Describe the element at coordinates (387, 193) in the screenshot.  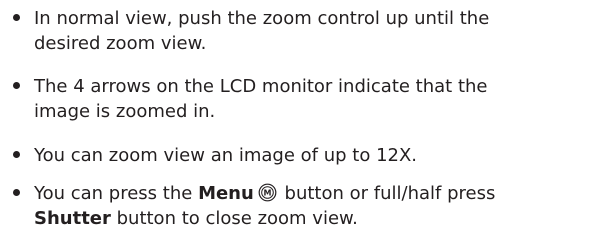
I see `text-segment: button or full/half press` at that location.